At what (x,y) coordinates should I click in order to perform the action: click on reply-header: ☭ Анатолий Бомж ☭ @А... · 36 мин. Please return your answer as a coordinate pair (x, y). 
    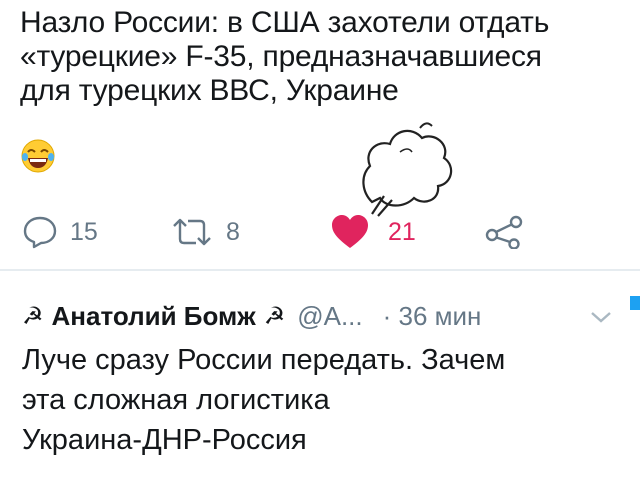
    Looking at the image, I should click on (251, 316).